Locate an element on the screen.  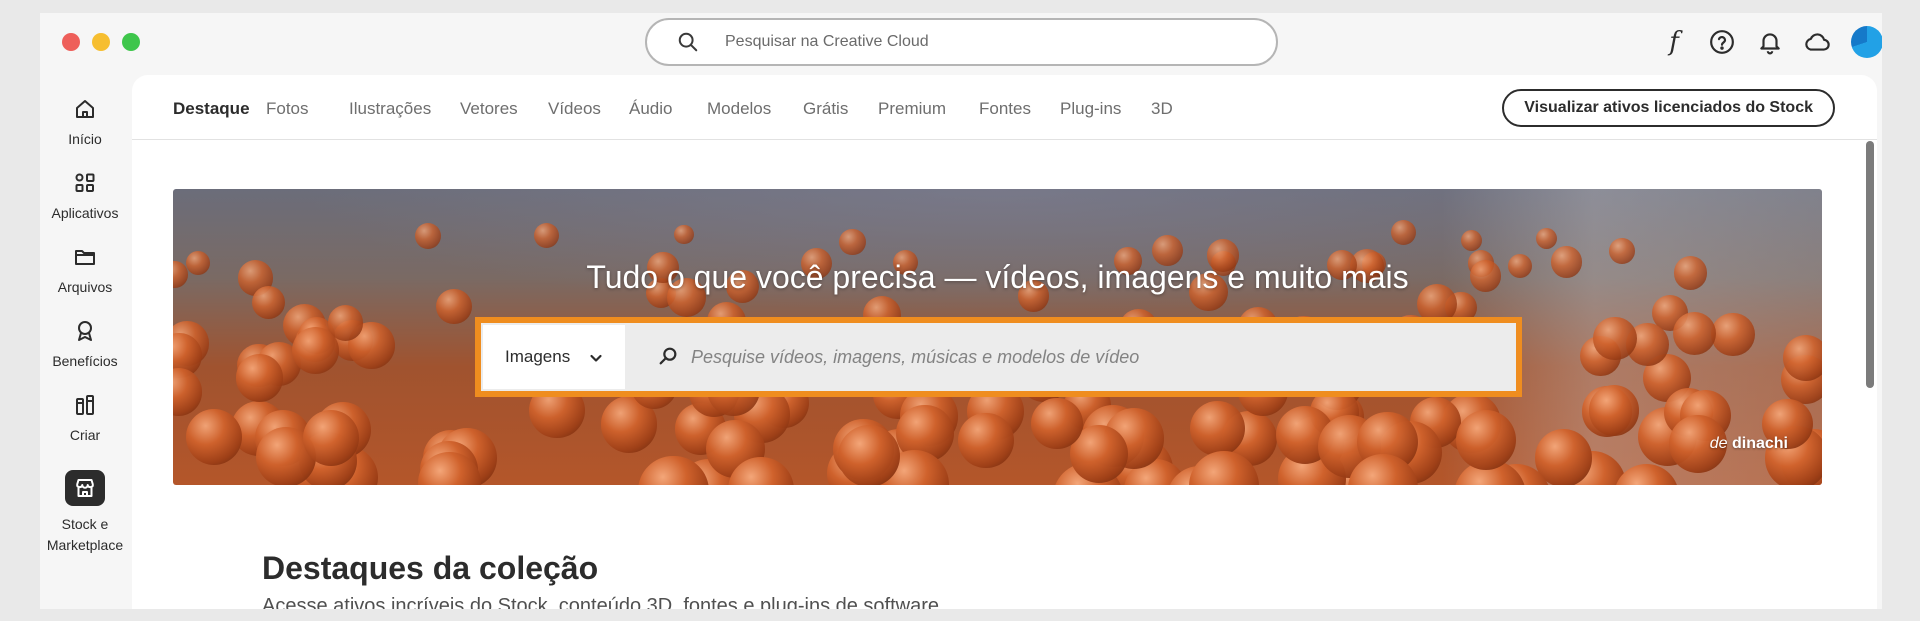
sidebar-item-label: Início is located at coordinates (85, 139).